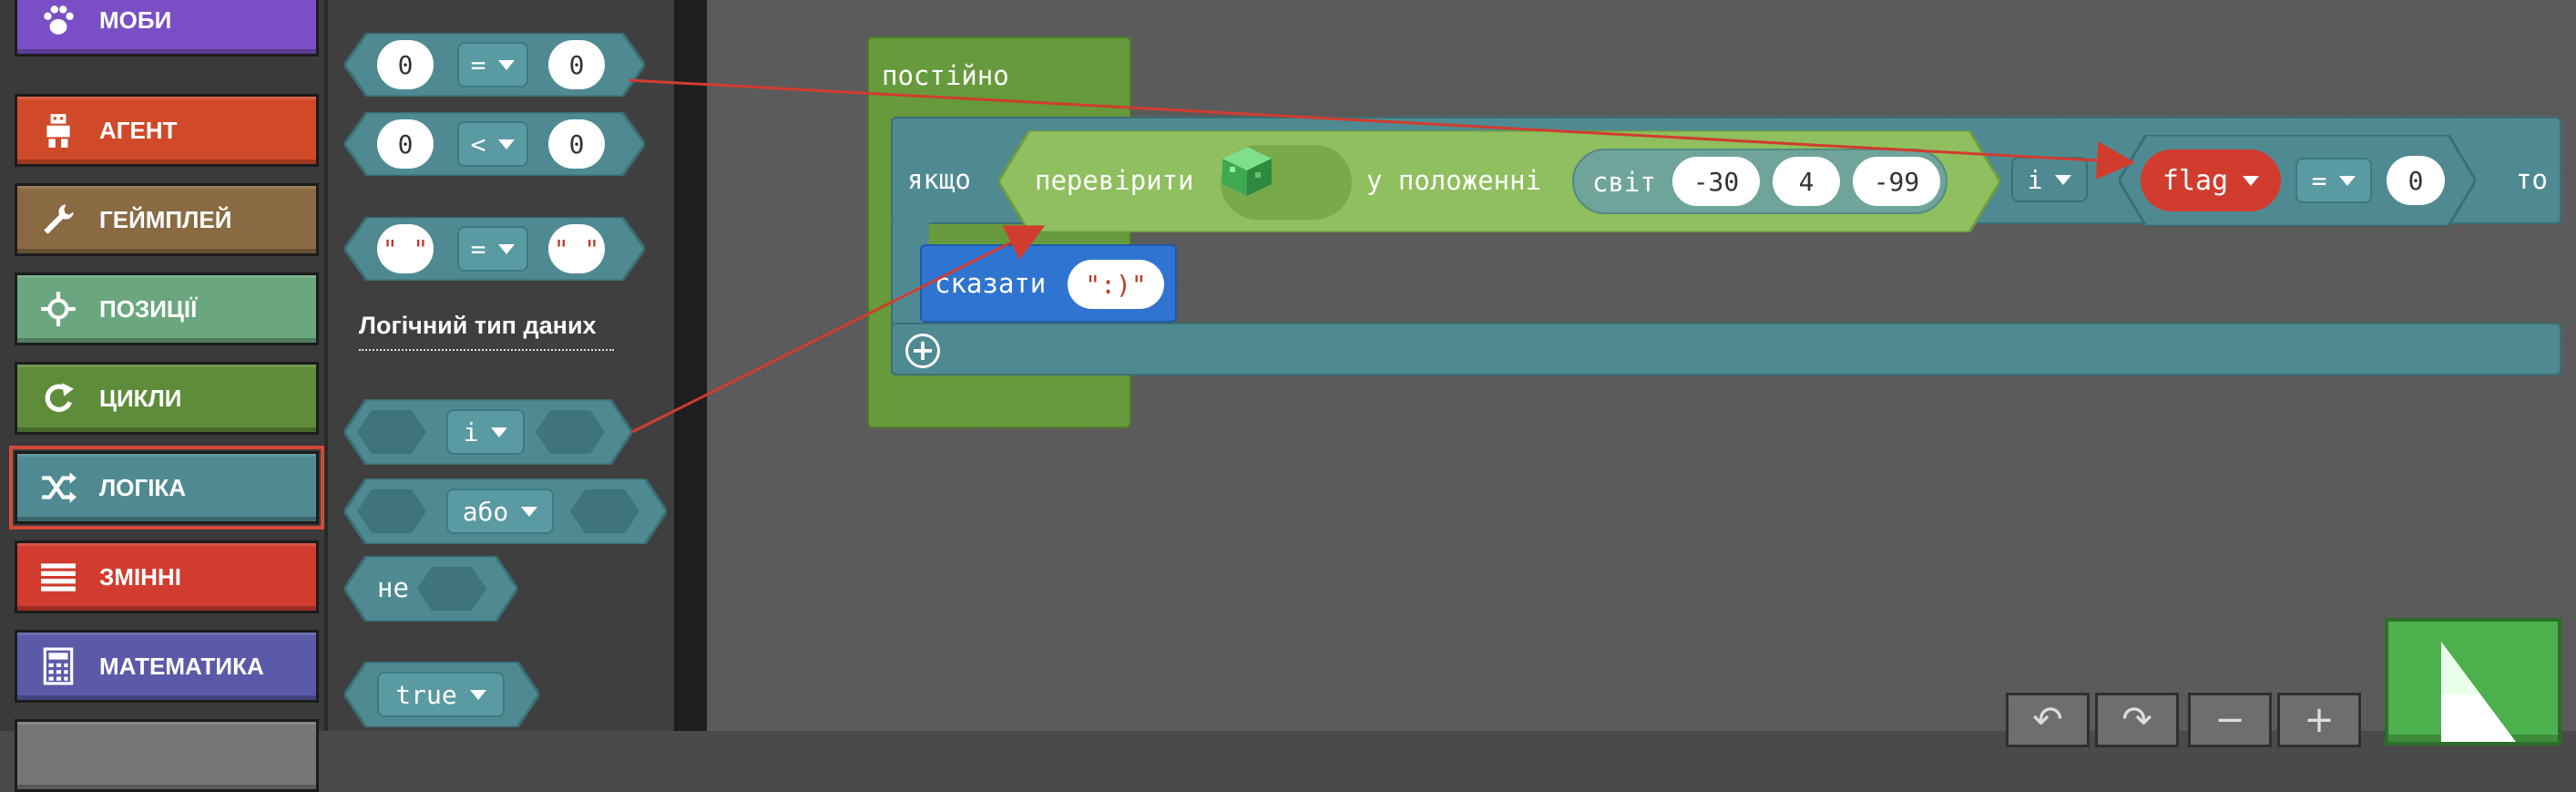 The image size is (2576, 792). I want to click on play-icon, so click(2478, 692).